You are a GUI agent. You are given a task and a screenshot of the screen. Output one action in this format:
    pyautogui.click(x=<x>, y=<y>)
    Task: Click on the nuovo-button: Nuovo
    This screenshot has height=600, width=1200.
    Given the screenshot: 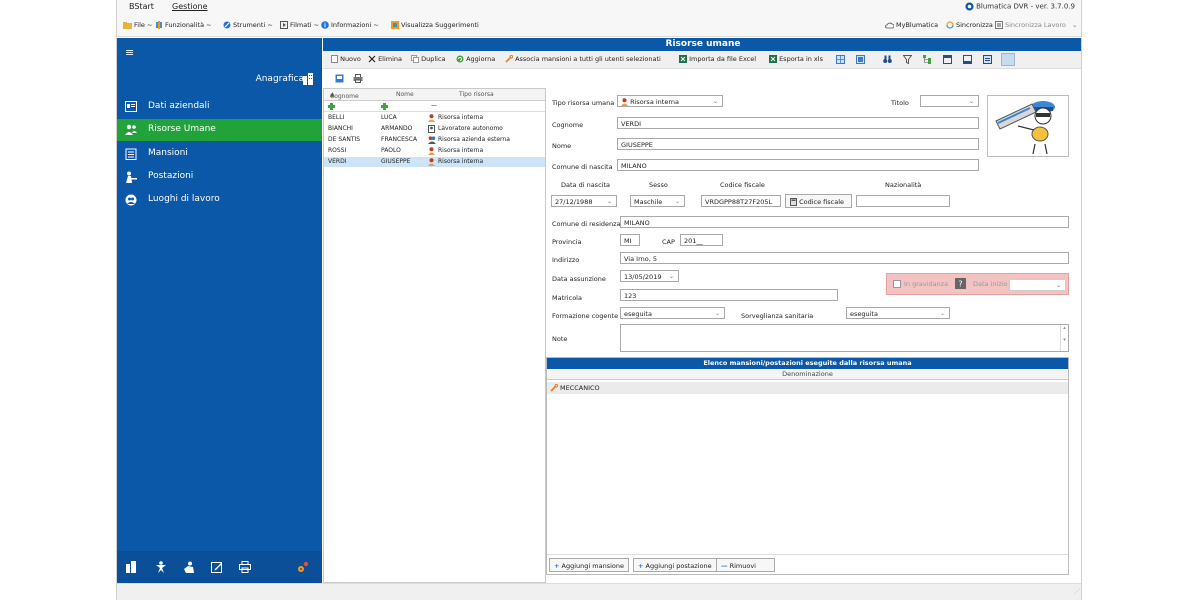 What is the action you would take?
    pyautogui.click(x=346, y=59)
    